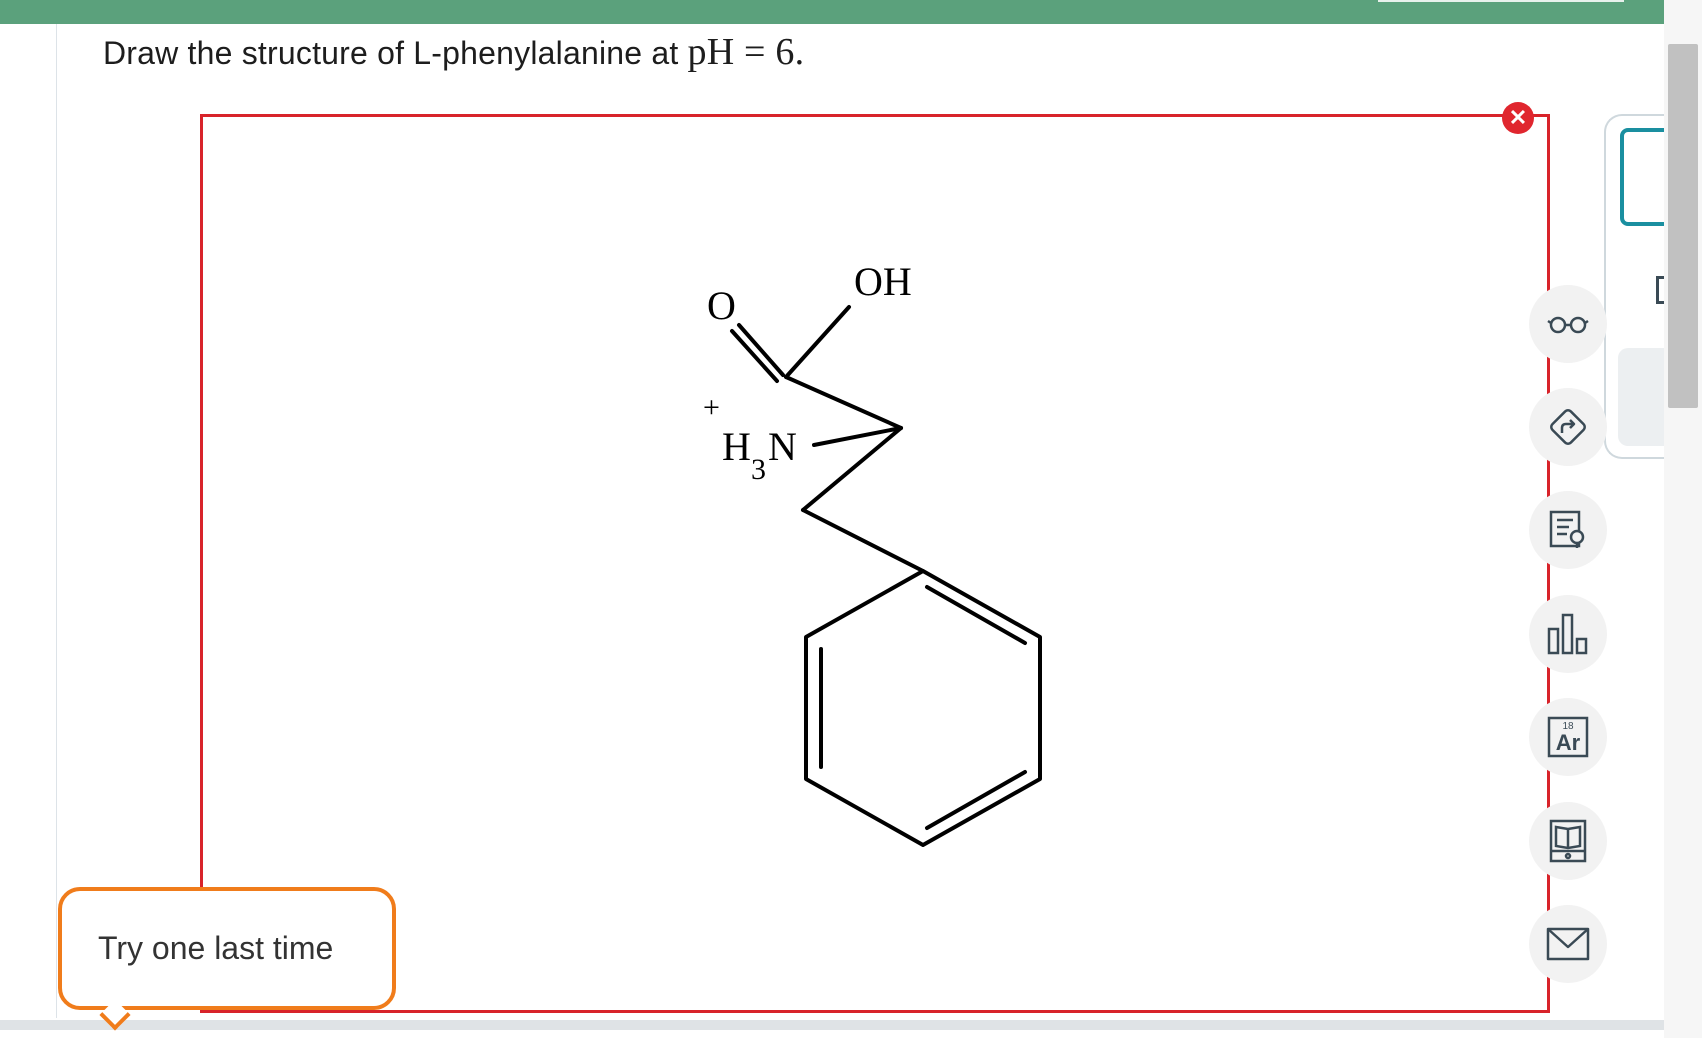 The height and width of the screenshot is (1038, 1702). I want to click on atom-carbonyl-o: O, so click(721, 305).